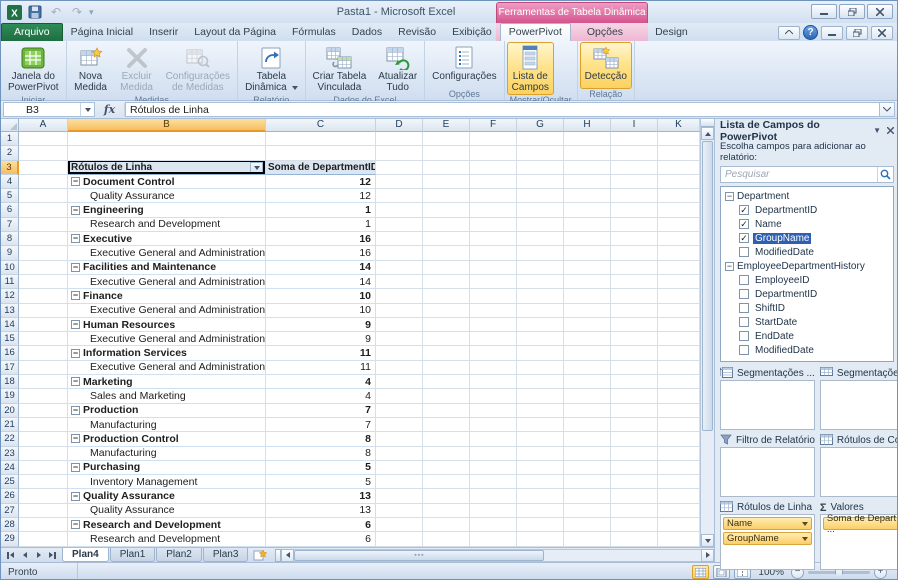 The height and width of the screenshot is (580, 898). I want to click on grid-cell-F26, so click(493, 496).